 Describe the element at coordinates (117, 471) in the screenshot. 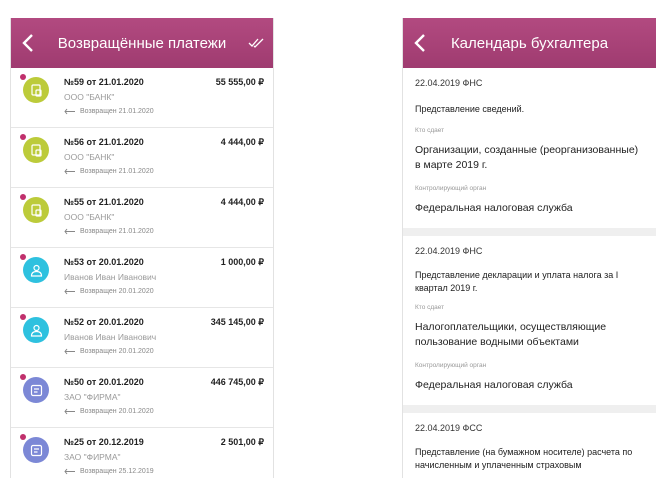

I see `return-date: Возвращен 25.12.2019` at that location.